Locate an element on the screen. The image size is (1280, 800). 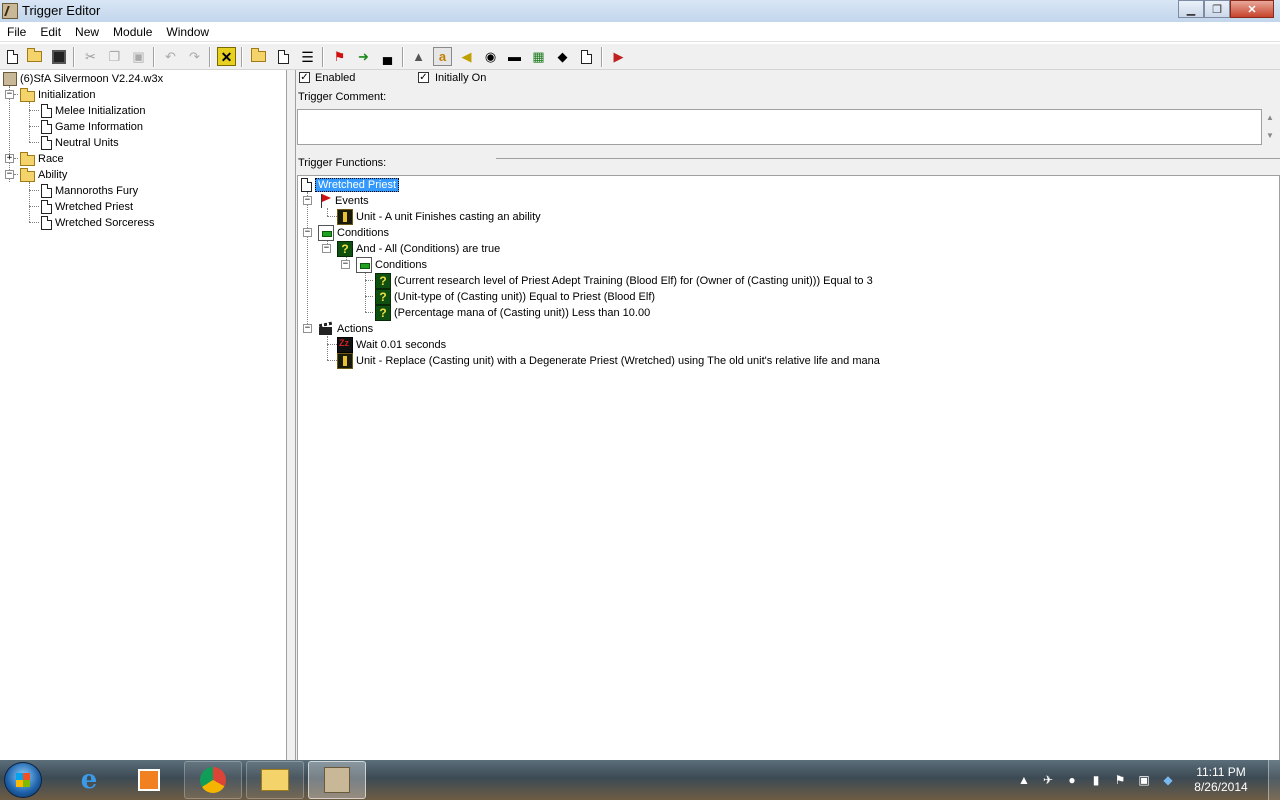
scroll-up-icon: ▲ is located at coordinates (1270, 118).